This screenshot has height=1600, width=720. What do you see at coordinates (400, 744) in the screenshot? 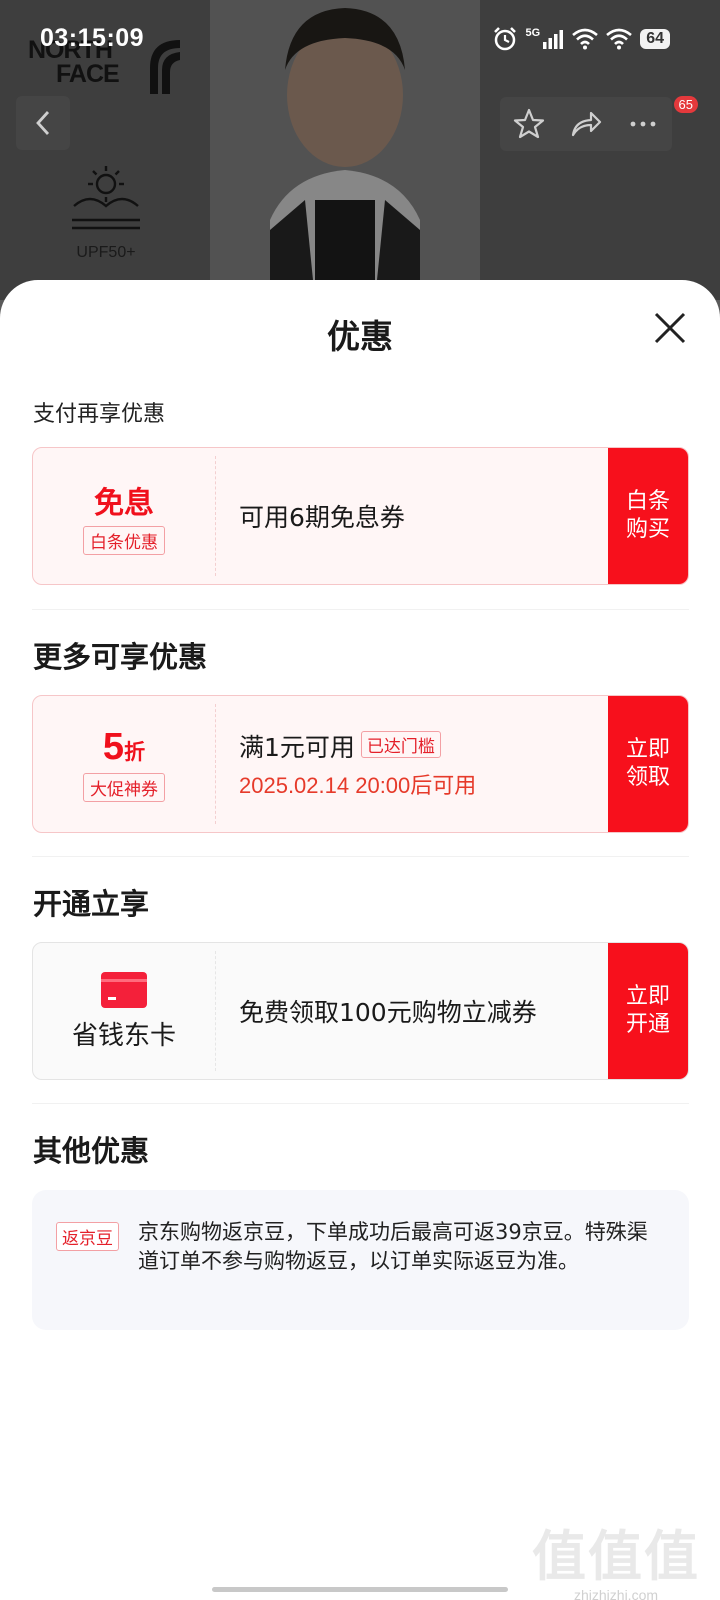
I see `threshold-tag: 已达门槛` at bounding box center [400, 744].